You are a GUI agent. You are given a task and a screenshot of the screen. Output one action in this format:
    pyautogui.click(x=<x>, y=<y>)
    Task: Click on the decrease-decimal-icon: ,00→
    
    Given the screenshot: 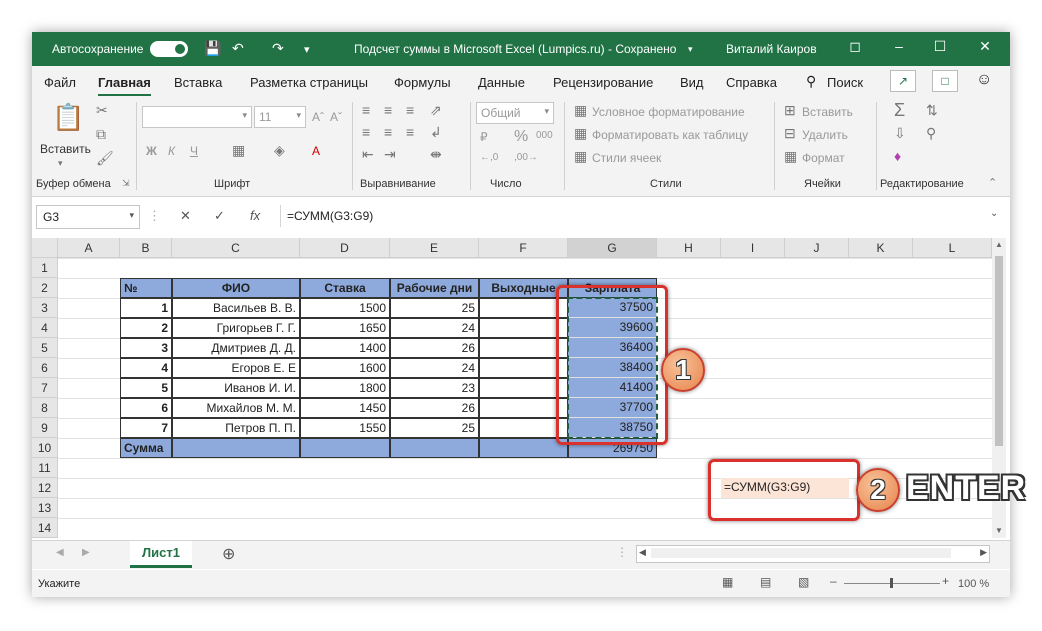 What is the action you would take?
    pyautogui.click(x=526, y=157)
    